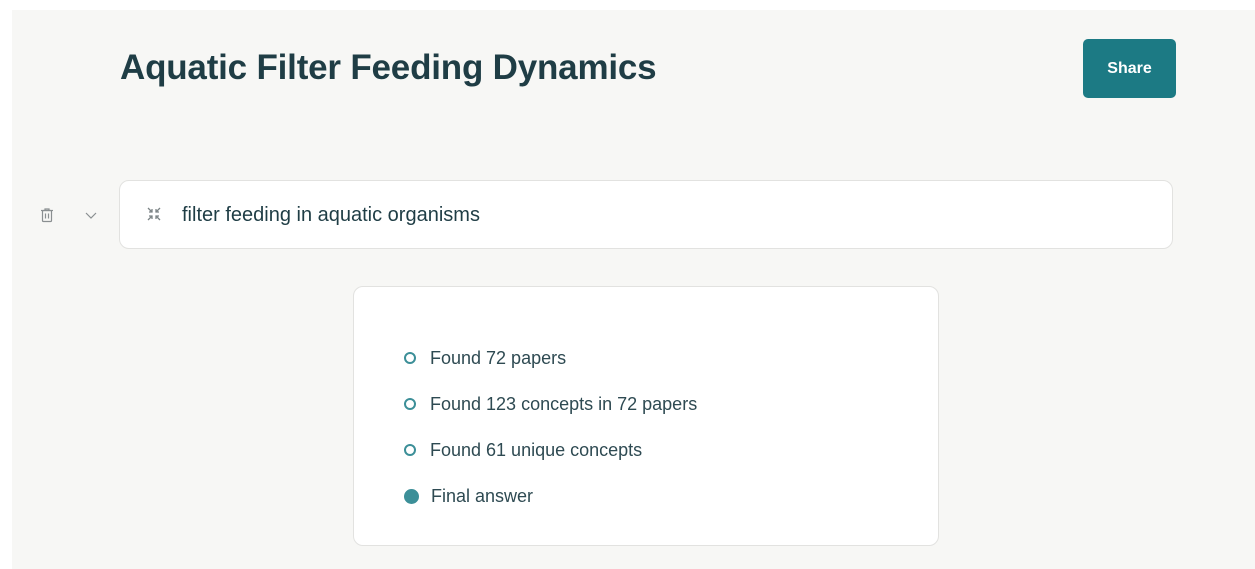 Image resolution: width=1255 pixels, height=569 pixels. I want to click on trash-icon, so click(47, 215).